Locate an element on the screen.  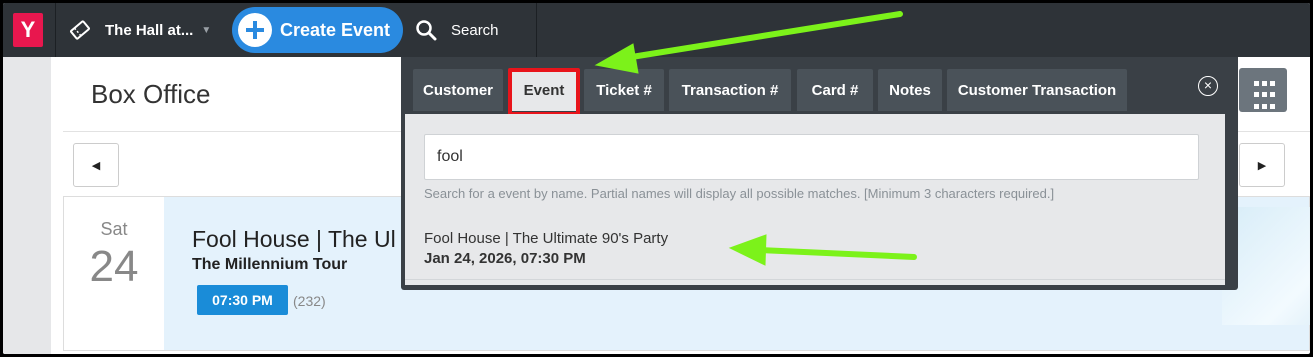
result-event-name: Fool House | The Ultimate 90's Party is located at coordinates (546, 238).